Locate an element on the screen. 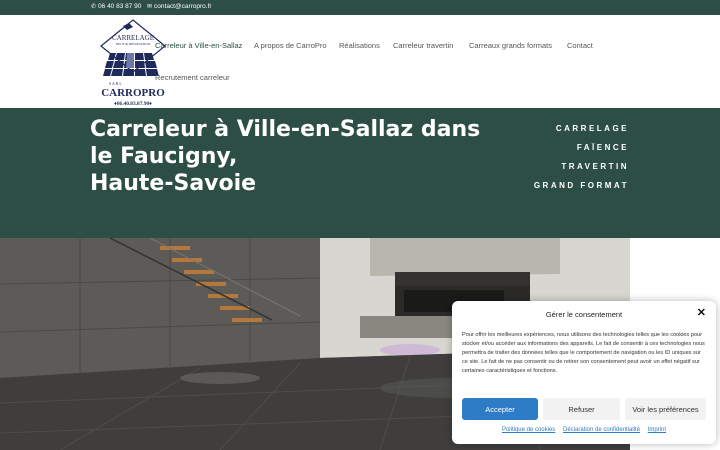 Image resolution: width=720 pixels, height=450 pixels. nav-item-grands-formats: Carreaux grands formats is located at coordinates (510, 45).